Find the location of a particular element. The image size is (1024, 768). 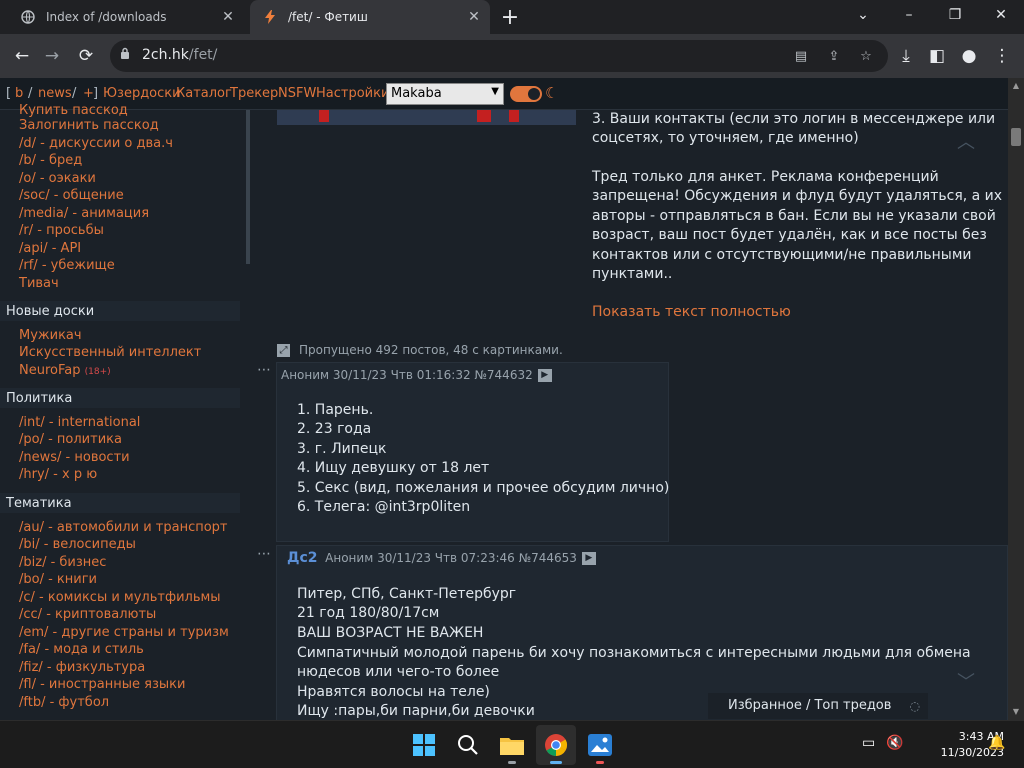

loading-spinner-icon: ◌ is located at coordinates (914, 706).